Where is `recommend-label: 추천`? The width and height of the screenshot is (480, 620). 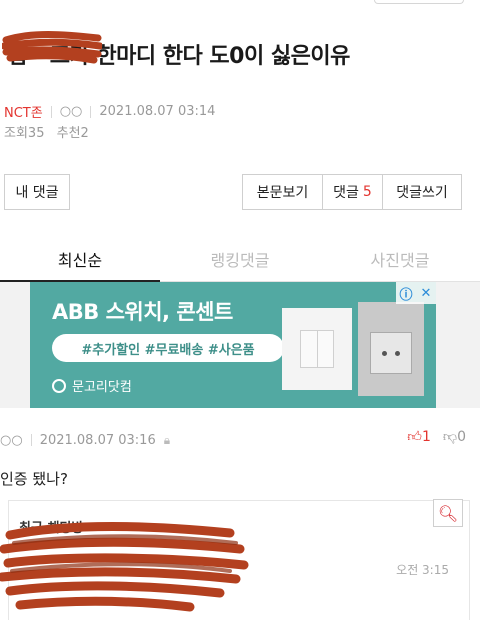 recommend-label: 추천 is located at coordinates (68, 133).